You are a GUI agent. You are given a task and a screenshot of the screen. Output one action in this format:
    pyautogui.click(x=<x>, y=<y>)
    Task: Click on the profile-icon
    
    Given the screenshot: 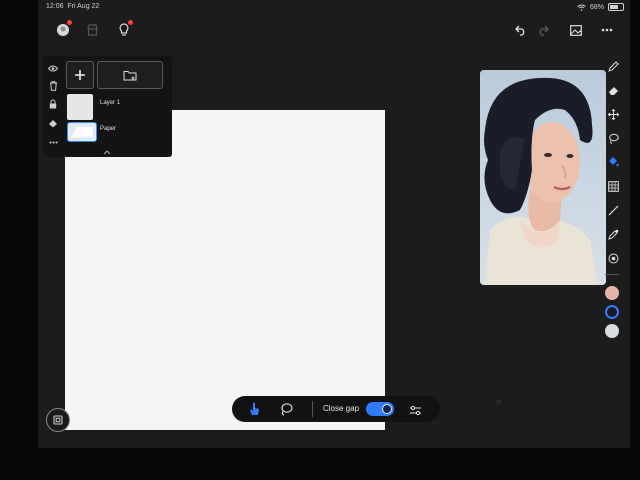 What is the action you would take?
    pyautogui.click(x=63, y=30)
    